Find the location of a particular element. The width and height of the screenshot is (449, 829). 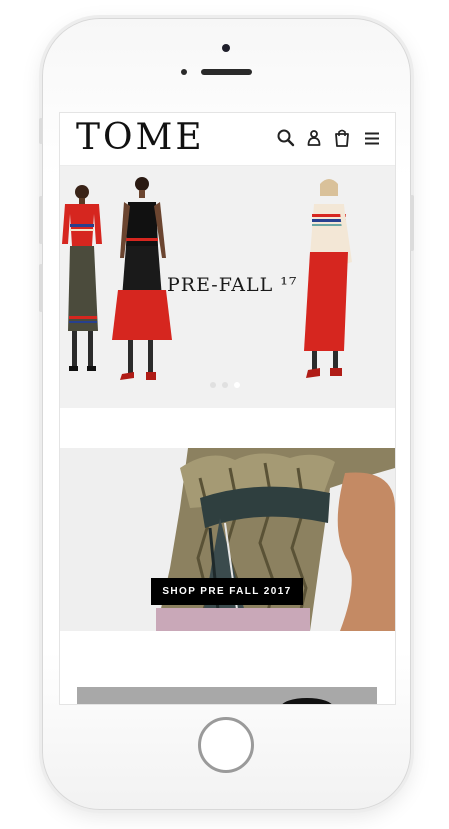

home-button is located at coordinates (226, 745).